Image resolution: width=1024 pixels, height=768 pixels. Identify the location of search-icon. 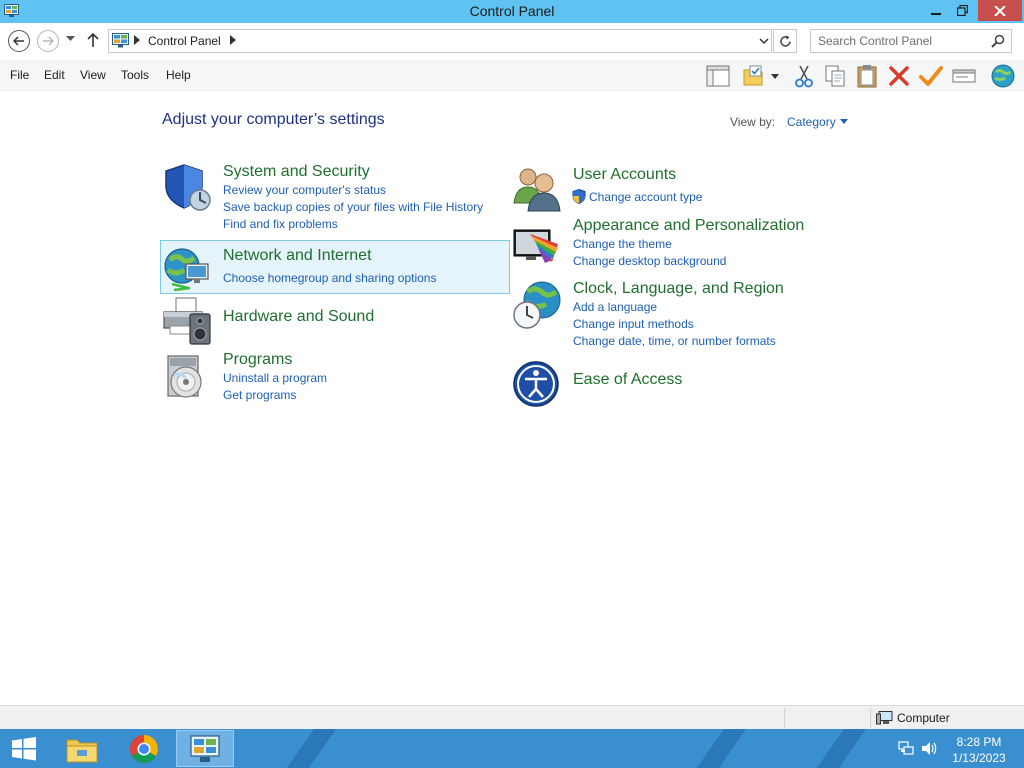
(998, 41).